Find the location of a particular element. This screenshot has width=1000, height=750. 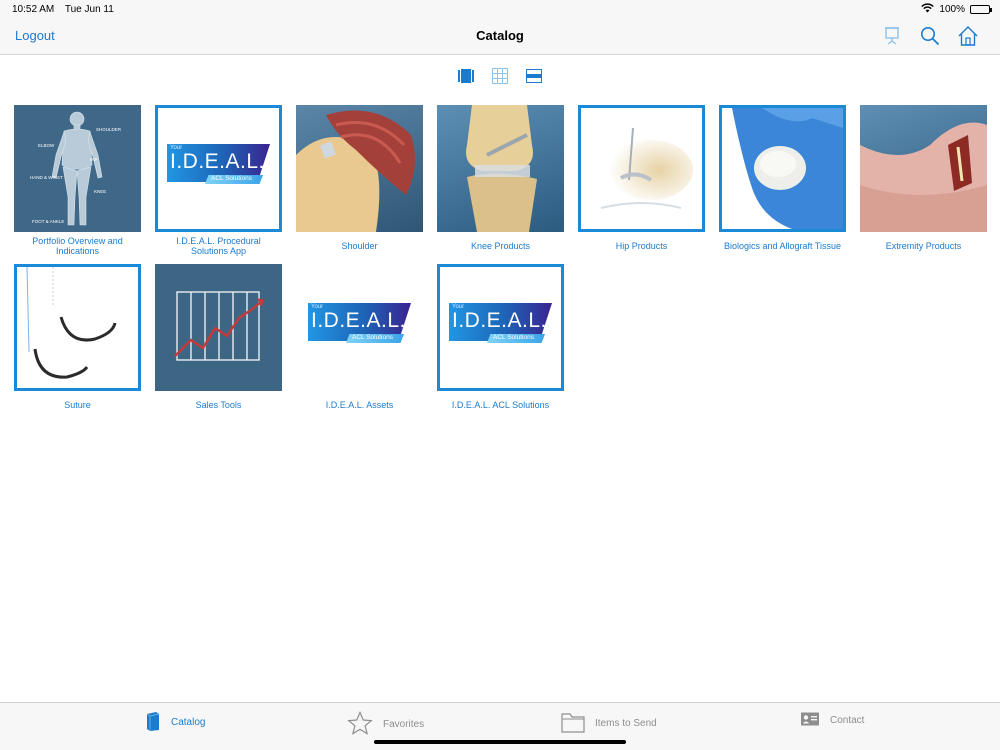

book-icon is located at coordinates (153, 722).